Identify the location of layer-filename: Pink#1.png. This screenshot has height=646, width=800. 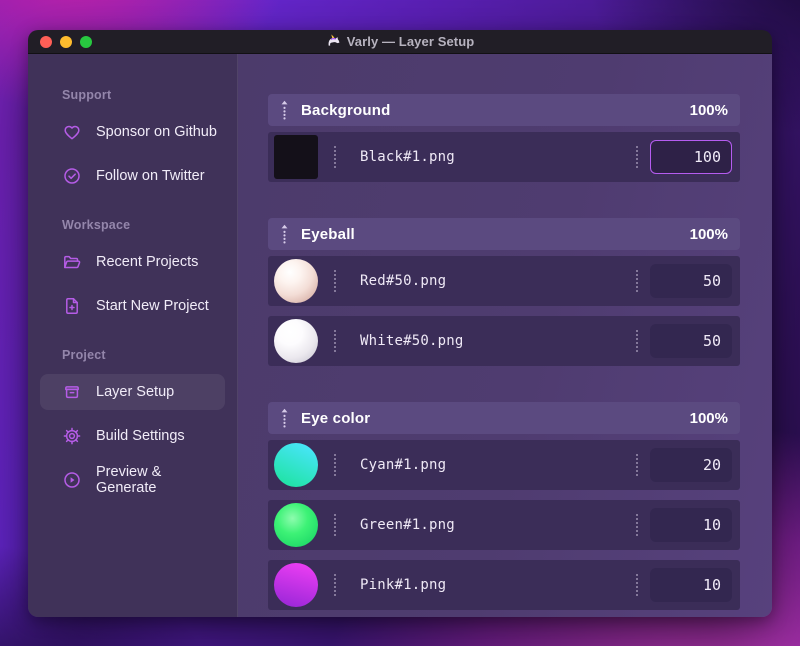
(403, 585).